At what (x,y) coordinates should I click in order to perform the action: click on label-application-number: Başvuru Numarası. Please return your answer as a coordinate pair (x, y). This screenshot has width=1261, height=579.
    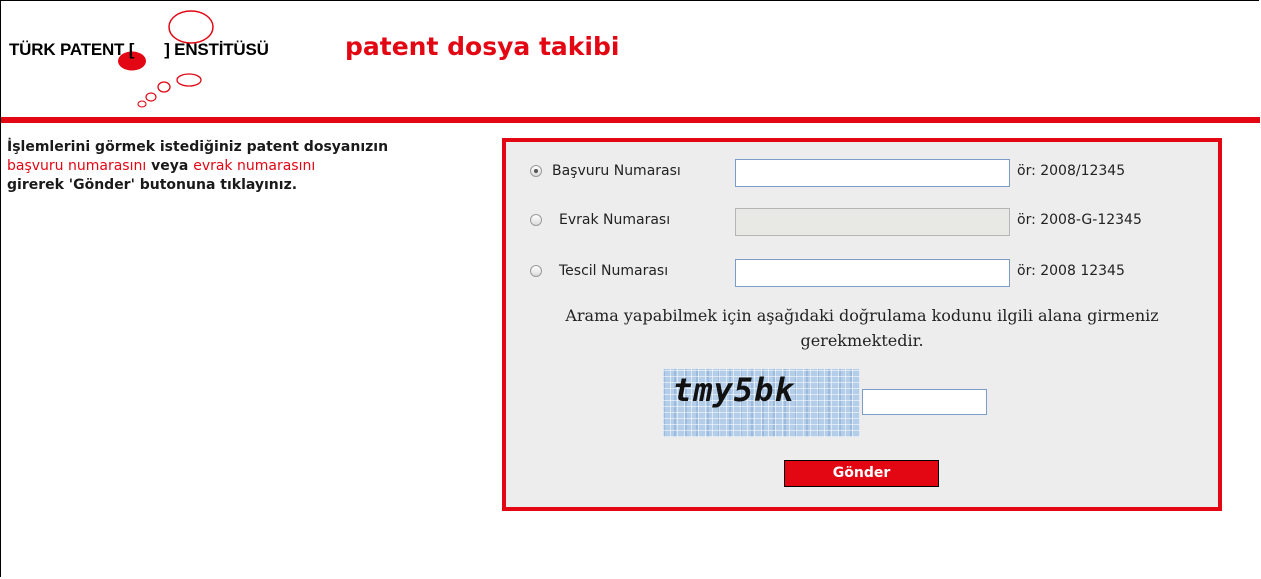
    Looking at the image, I should click on (616, 171).